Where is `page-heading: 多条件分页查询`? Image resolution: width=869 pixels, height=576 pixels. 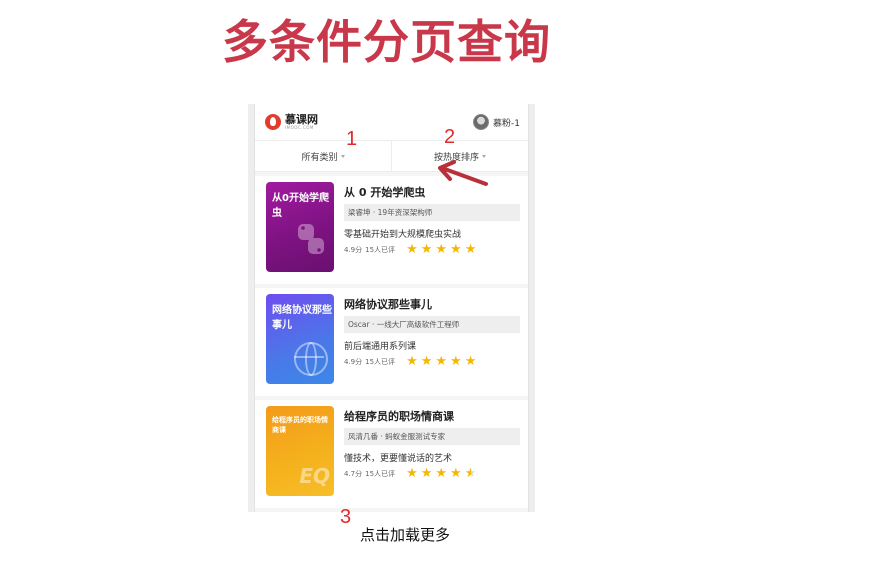
page-heading: 多条件分页查询 is located at coordinates (386, 42).